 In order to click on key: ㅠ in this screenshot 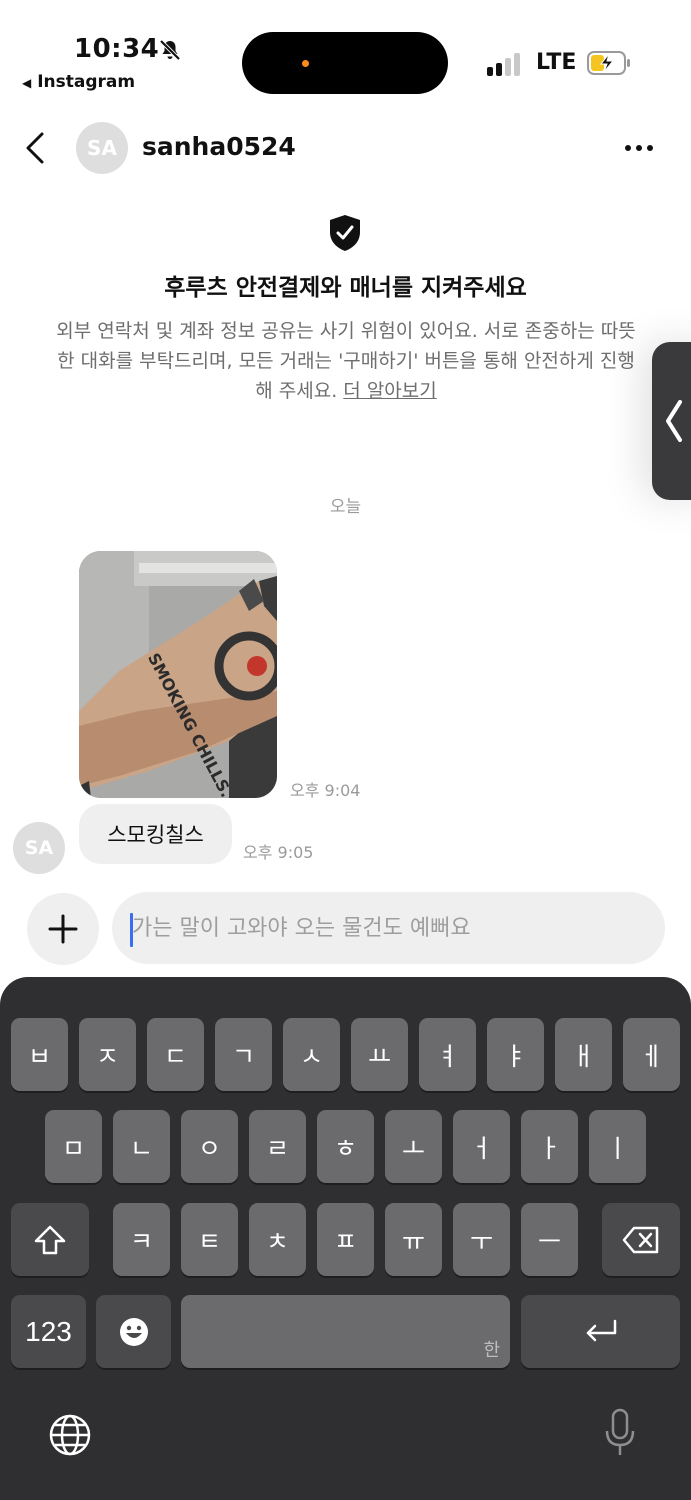, I will do `click(413, 1239)`.